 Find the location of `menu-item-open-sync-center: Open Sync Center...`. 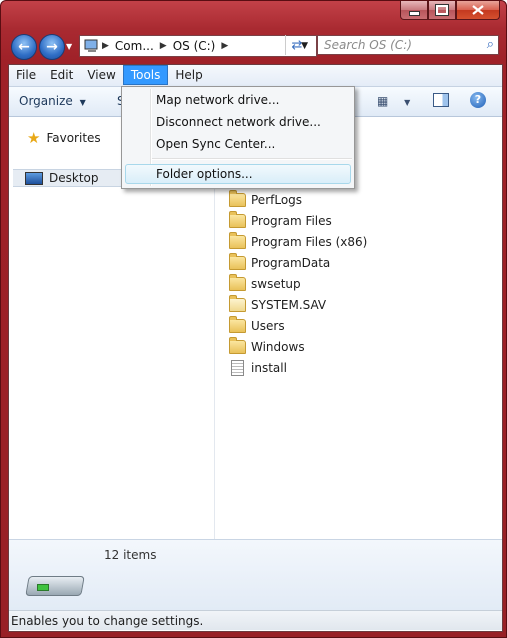

menu-item-open-sync-center: Open Sync Center... is located at coordinates (215, 144).